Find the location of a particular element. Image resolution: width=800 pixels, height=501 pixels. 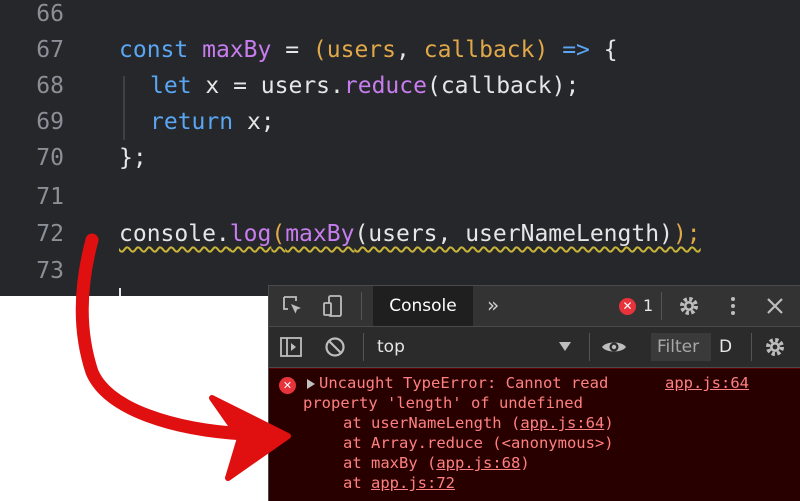

clear-icon is located at coordinates (335, 347).